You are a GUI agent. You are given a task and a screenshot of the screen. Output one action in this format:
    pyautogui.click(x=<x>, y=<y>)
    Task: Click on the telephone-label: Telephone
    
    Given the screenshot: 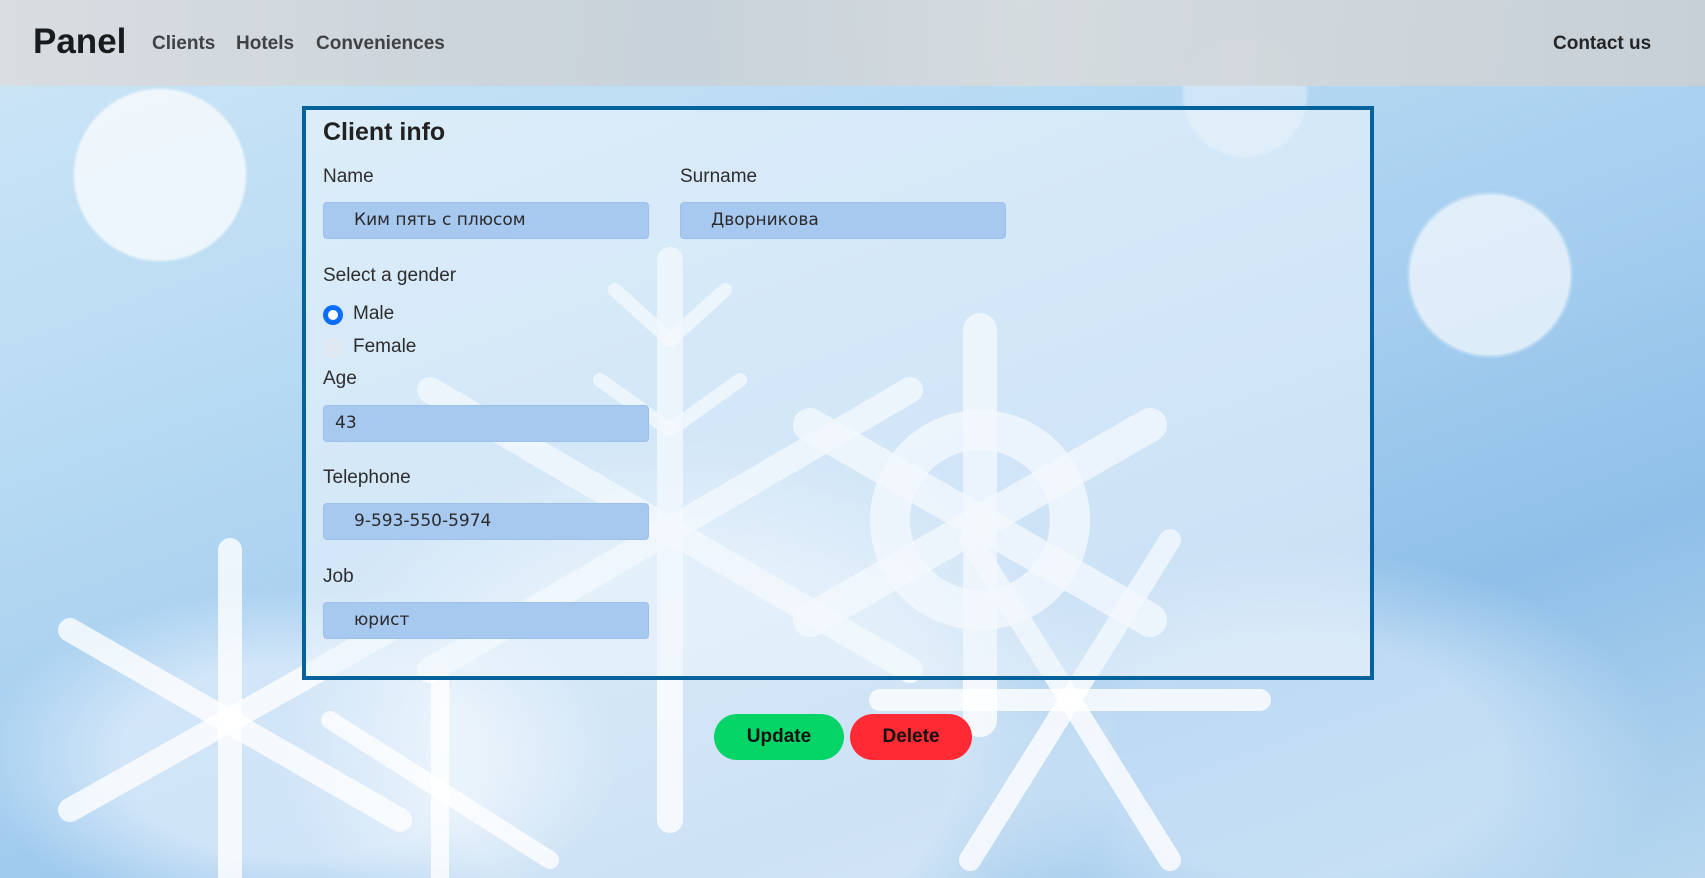 What is the action you would take?
    pyautogui.click(x=367, y=477)
    